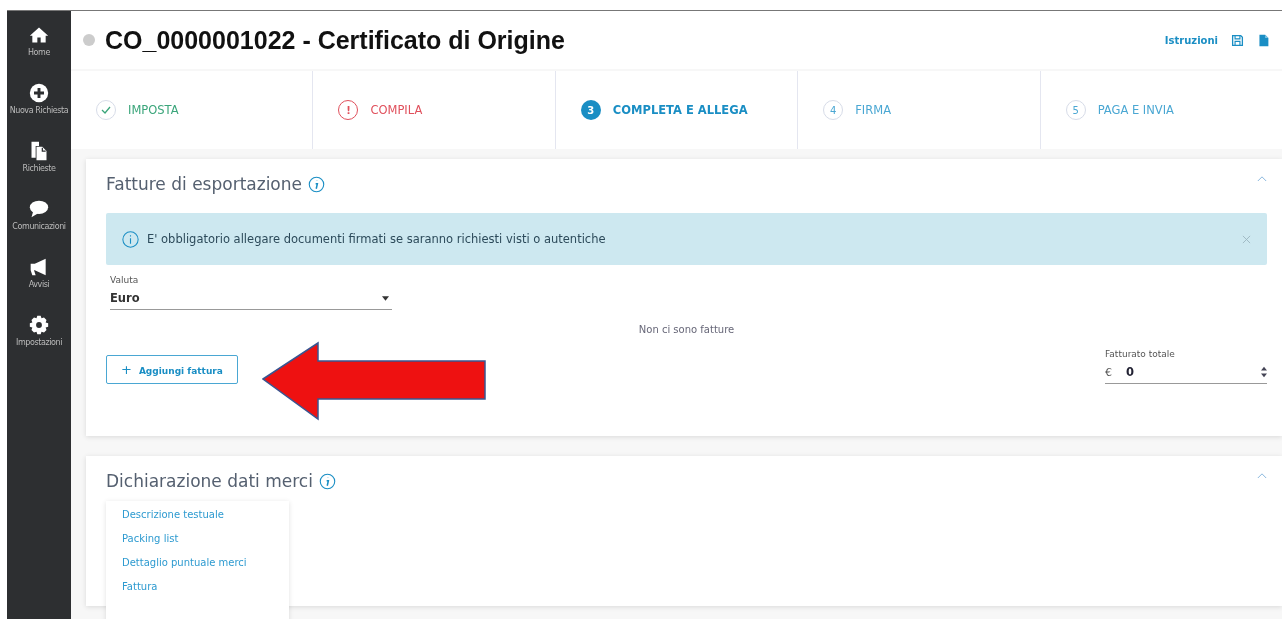  Describe the element at coordinates (686, 329) in the screenshot. I see `empty-message: Non ci sono fatture` at that location.